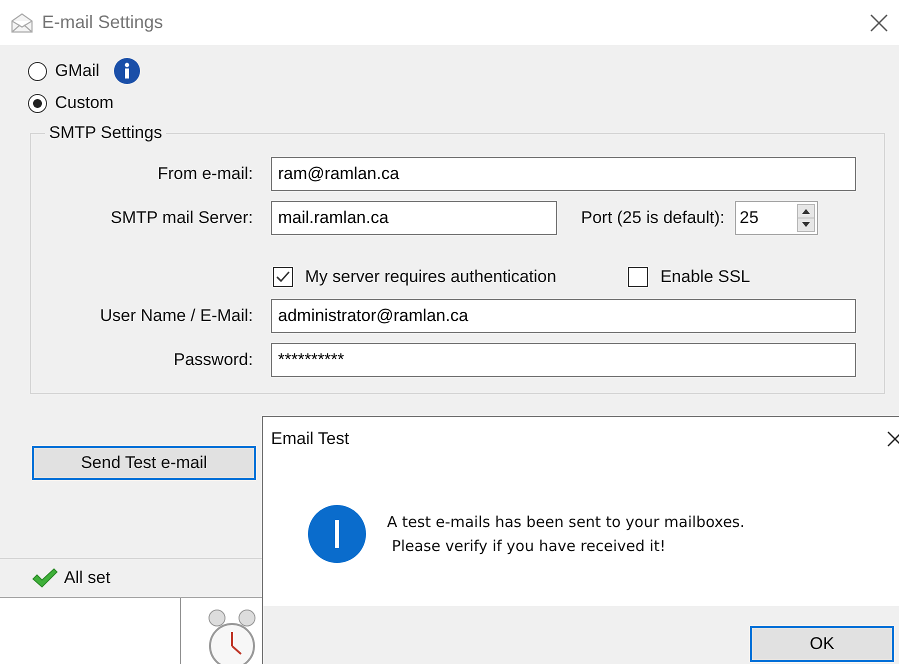 This screenshot has height=664, width=899. What do you see at coordinates (106, 133) in the screenshot?
I see `group-title: SMTP Settings` at bounding box center [106, 133].